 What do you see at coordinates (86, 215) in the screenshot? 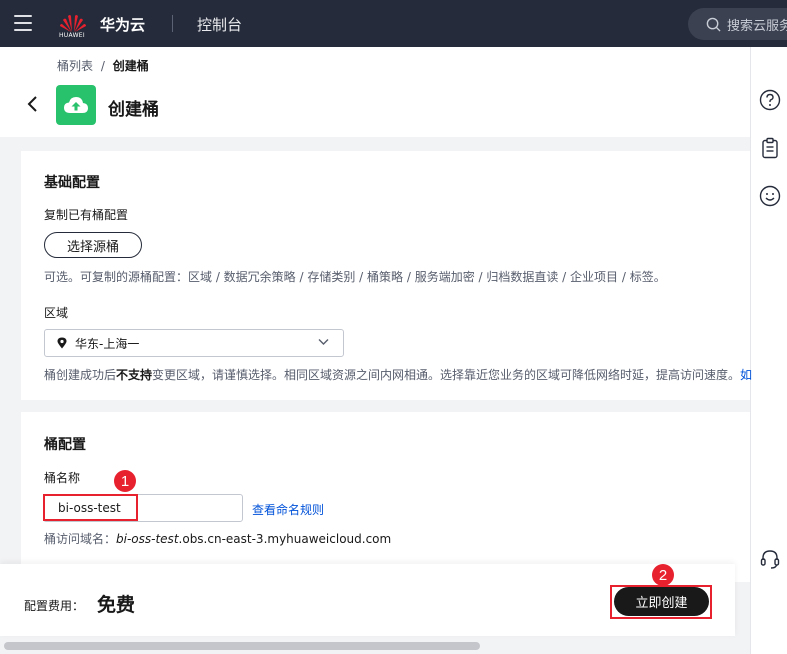
I see `copy-config-label: 复制已有桶配置` at bounding box center [86, 215].